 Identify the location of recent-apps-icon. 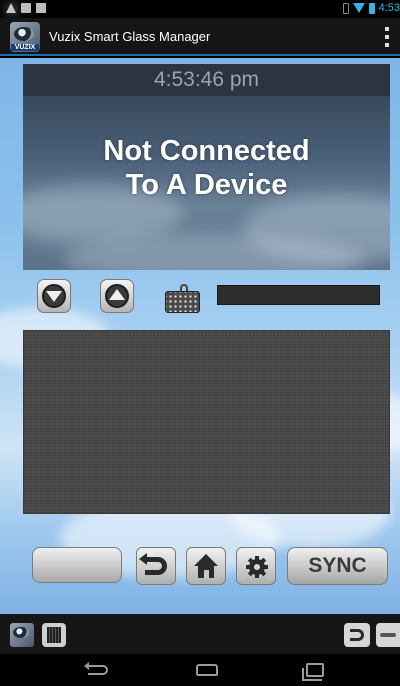
(313, 672).